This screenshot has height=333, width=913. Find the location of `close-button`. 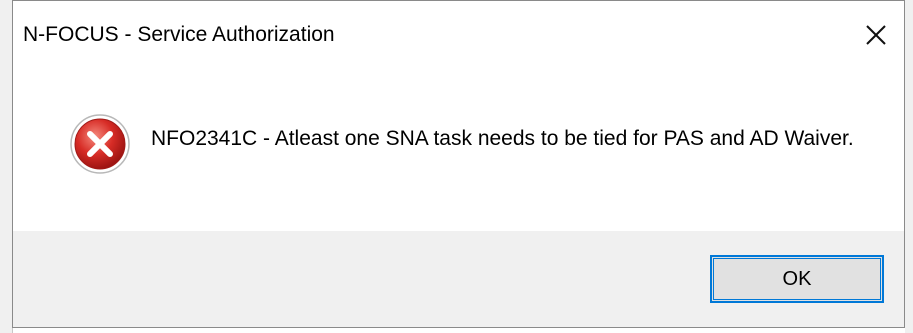

close-button is located at coordinates (876, 35).